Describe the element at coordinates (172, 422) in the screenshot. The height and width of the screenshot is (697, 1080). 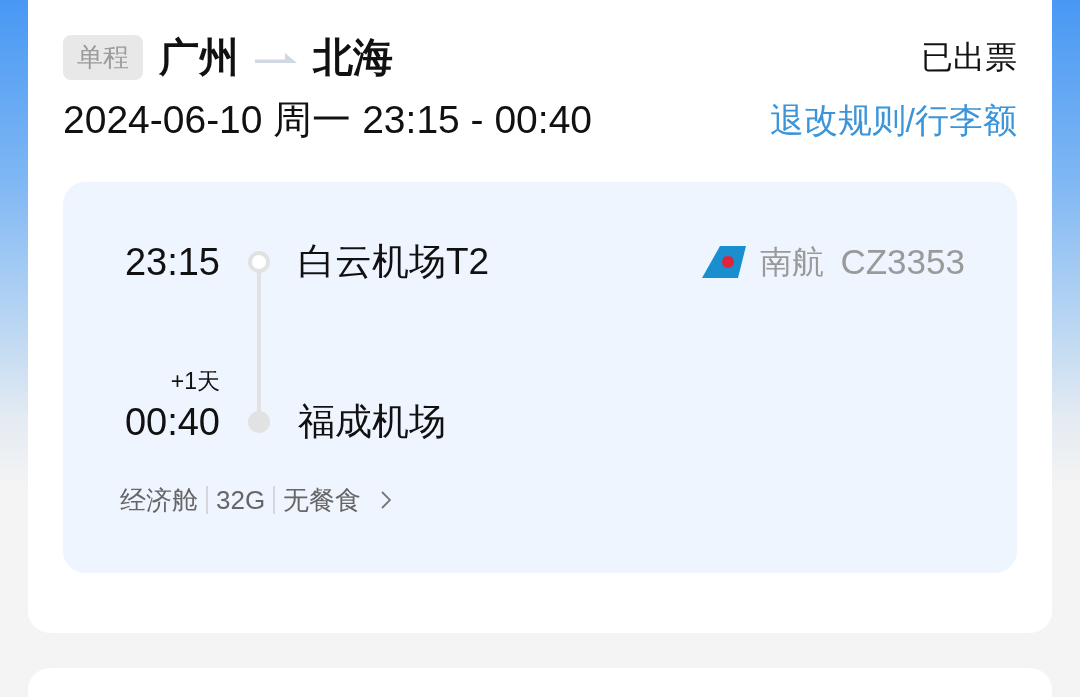
I see `arrival-time: 00:40` at that location.